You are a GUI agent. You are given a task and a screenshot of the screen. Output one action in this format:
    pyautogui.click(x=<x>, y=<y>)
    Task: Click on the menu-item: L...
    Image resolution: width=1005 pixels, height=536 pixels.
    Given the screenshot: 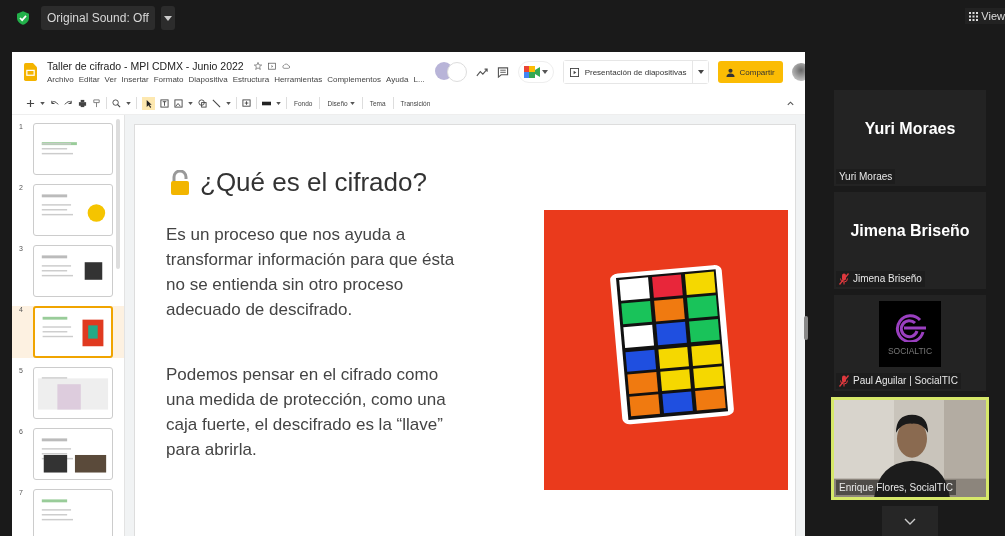 What is the action you would take?
    pyautogui.click(x=419, y=79)
    